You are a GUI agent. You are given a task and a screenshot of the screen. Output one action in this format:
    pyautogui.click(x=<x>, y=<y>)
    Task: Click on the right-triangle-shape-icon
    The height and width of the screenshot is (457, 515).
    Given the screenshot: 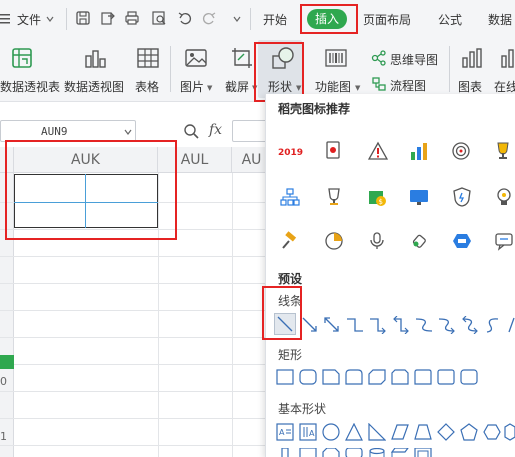 What is the action you would take?
    pyautogui.click(x=377, y=433)
    